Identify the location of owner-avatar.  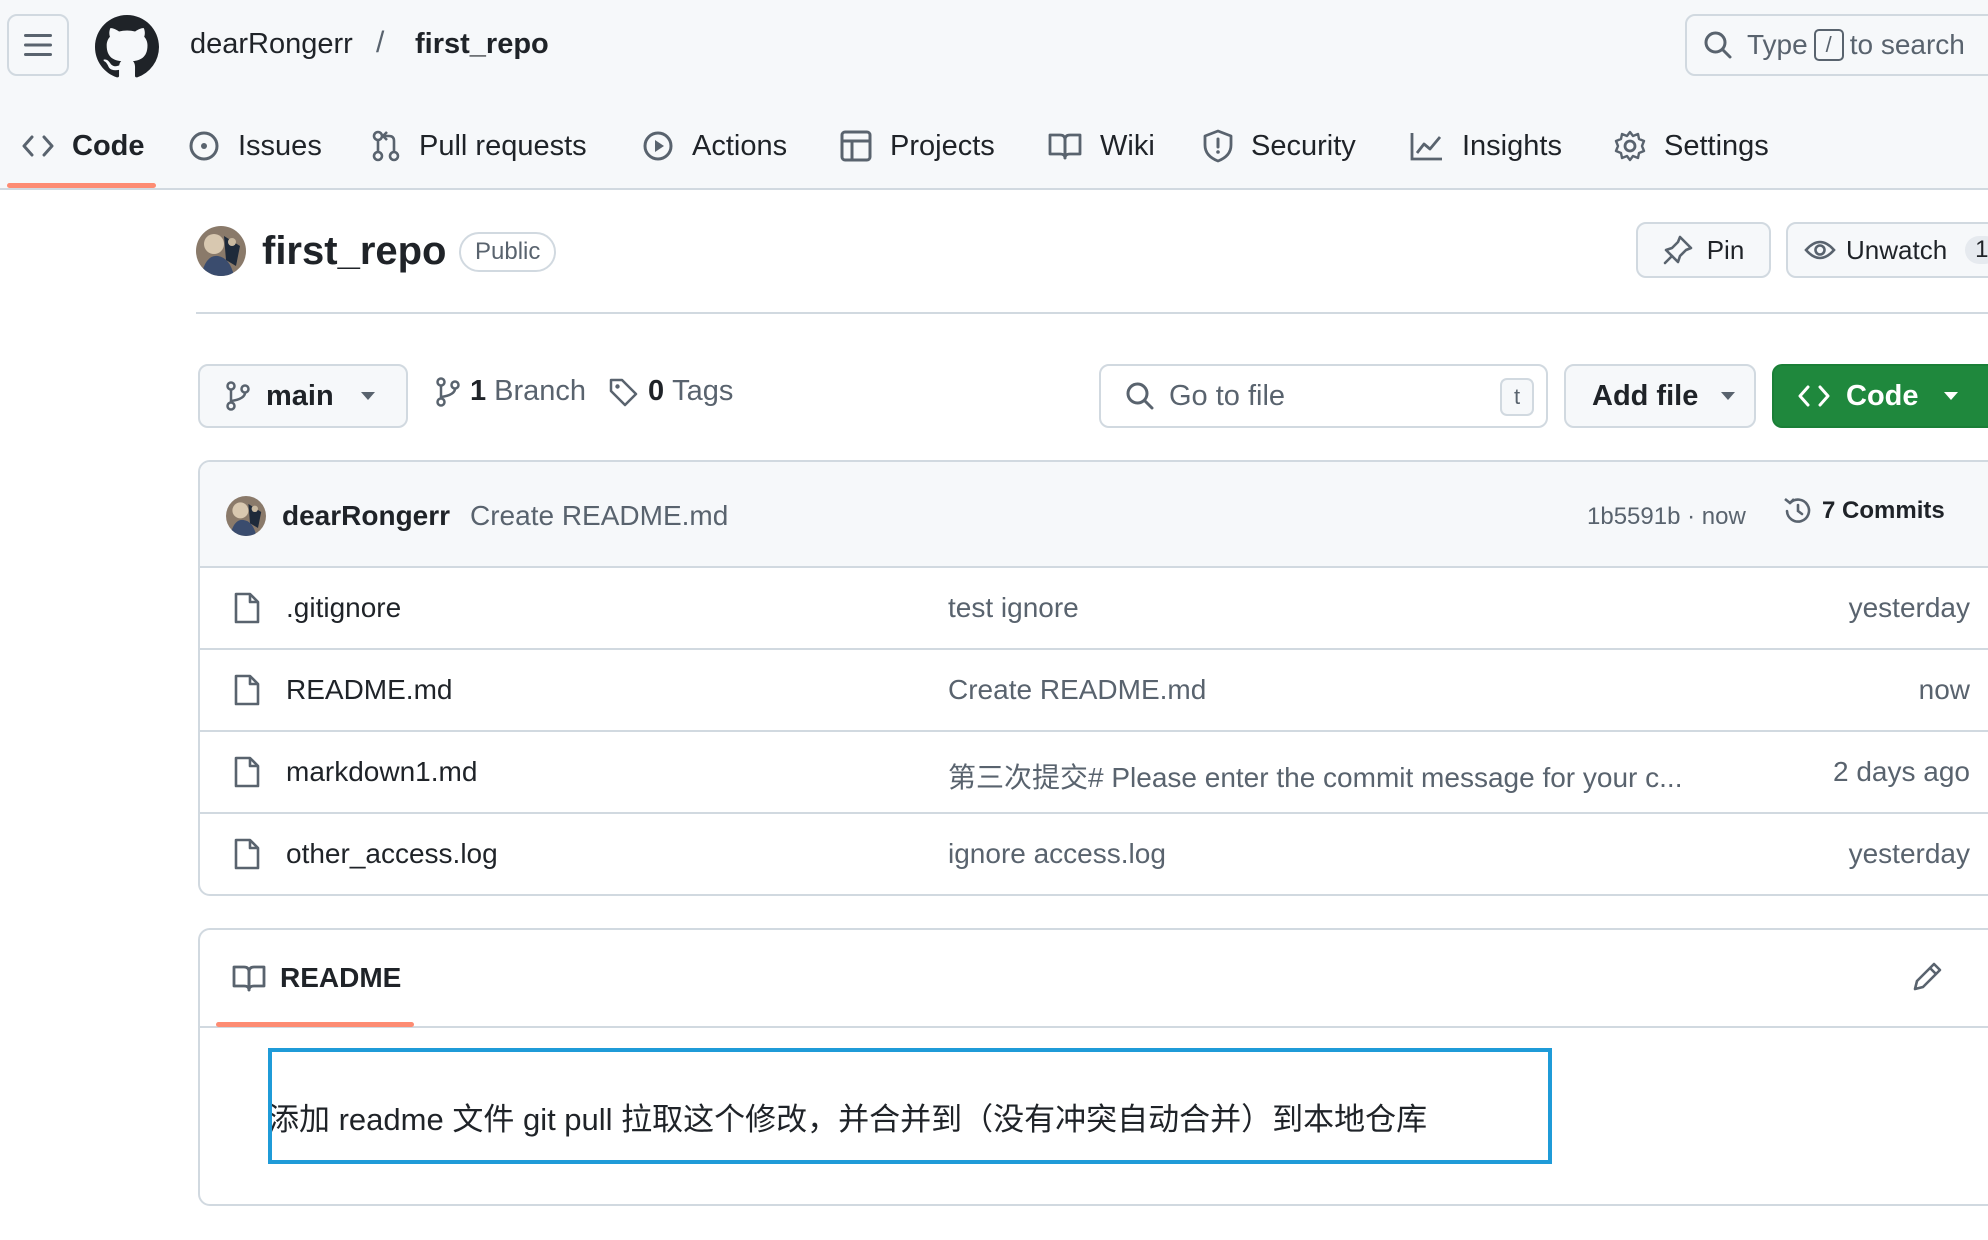
(221, 251).